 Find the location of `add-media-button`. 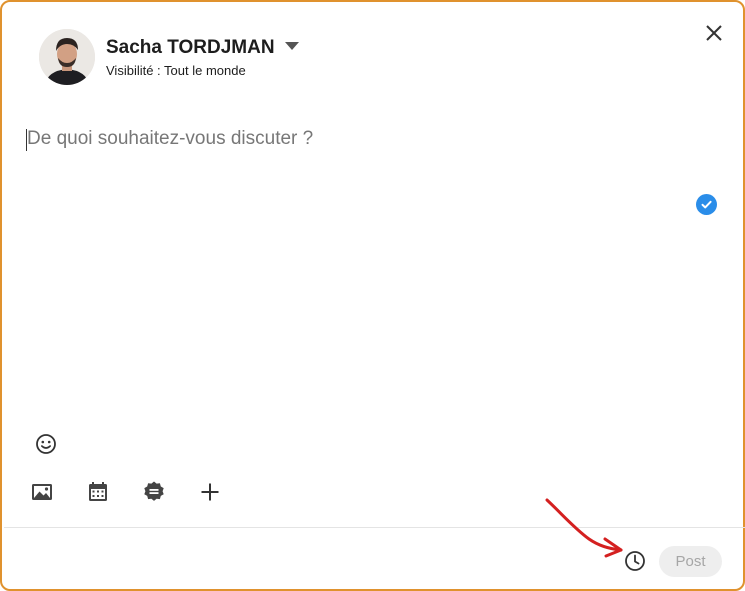

add-media-button is located at coordinates (42, 492).